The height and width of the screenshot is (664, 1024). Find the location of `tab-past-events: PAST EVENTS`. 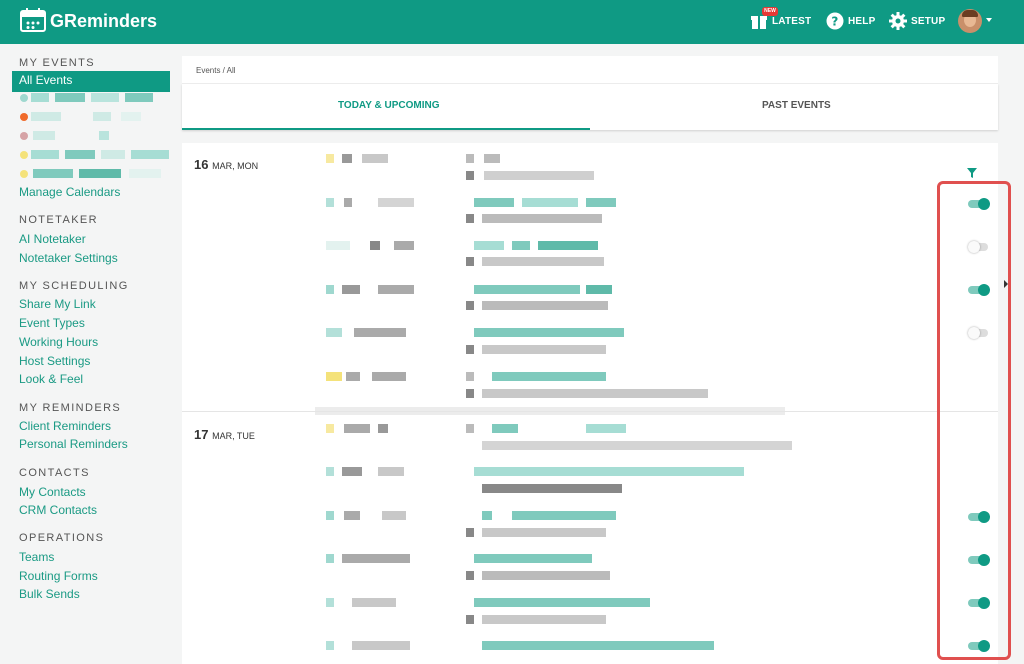

tab-past-events: PAST EVENTS is located at coordinates (796, 105).